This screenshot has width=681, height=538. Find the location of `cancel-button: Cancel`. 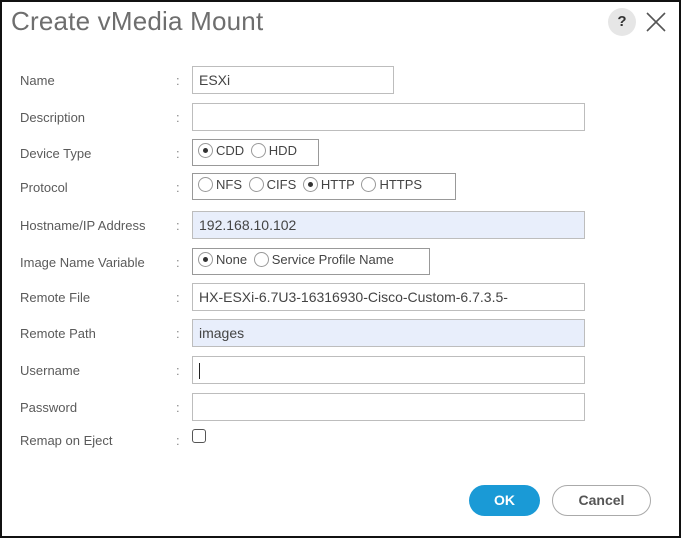

cancel-button: Cancel is located at coordinates (601, 500).